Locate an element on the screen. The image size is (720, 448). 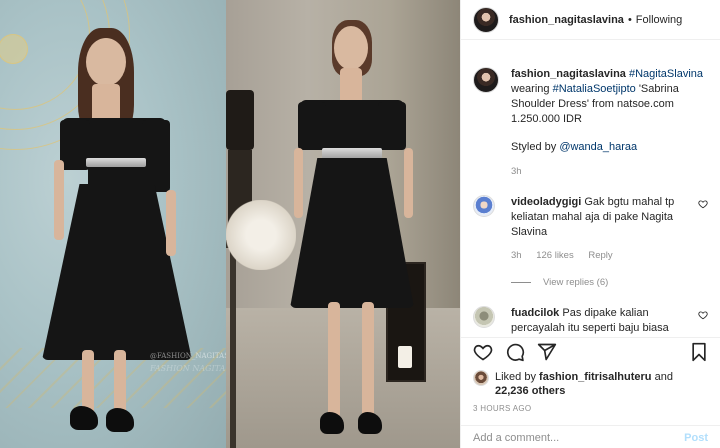
watermark-handle: @FASHION_NAGITASLAVINA is located at coordinates (188, 356).